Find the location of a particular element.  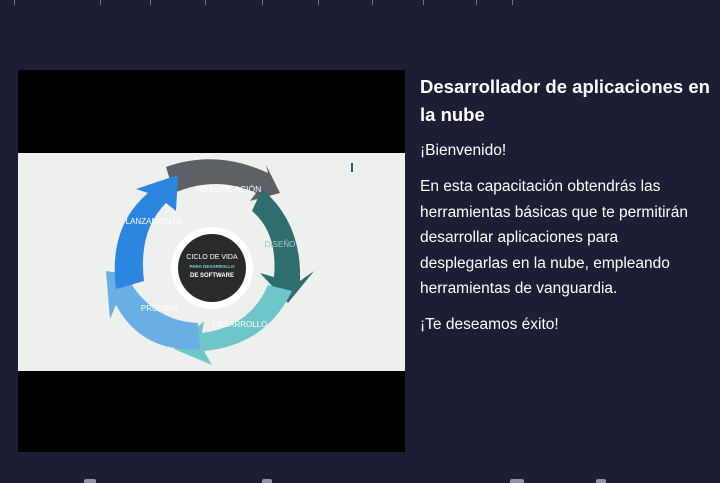

closing-text: ¡Te deseamos éxito! is located at coordinates (489, 324).